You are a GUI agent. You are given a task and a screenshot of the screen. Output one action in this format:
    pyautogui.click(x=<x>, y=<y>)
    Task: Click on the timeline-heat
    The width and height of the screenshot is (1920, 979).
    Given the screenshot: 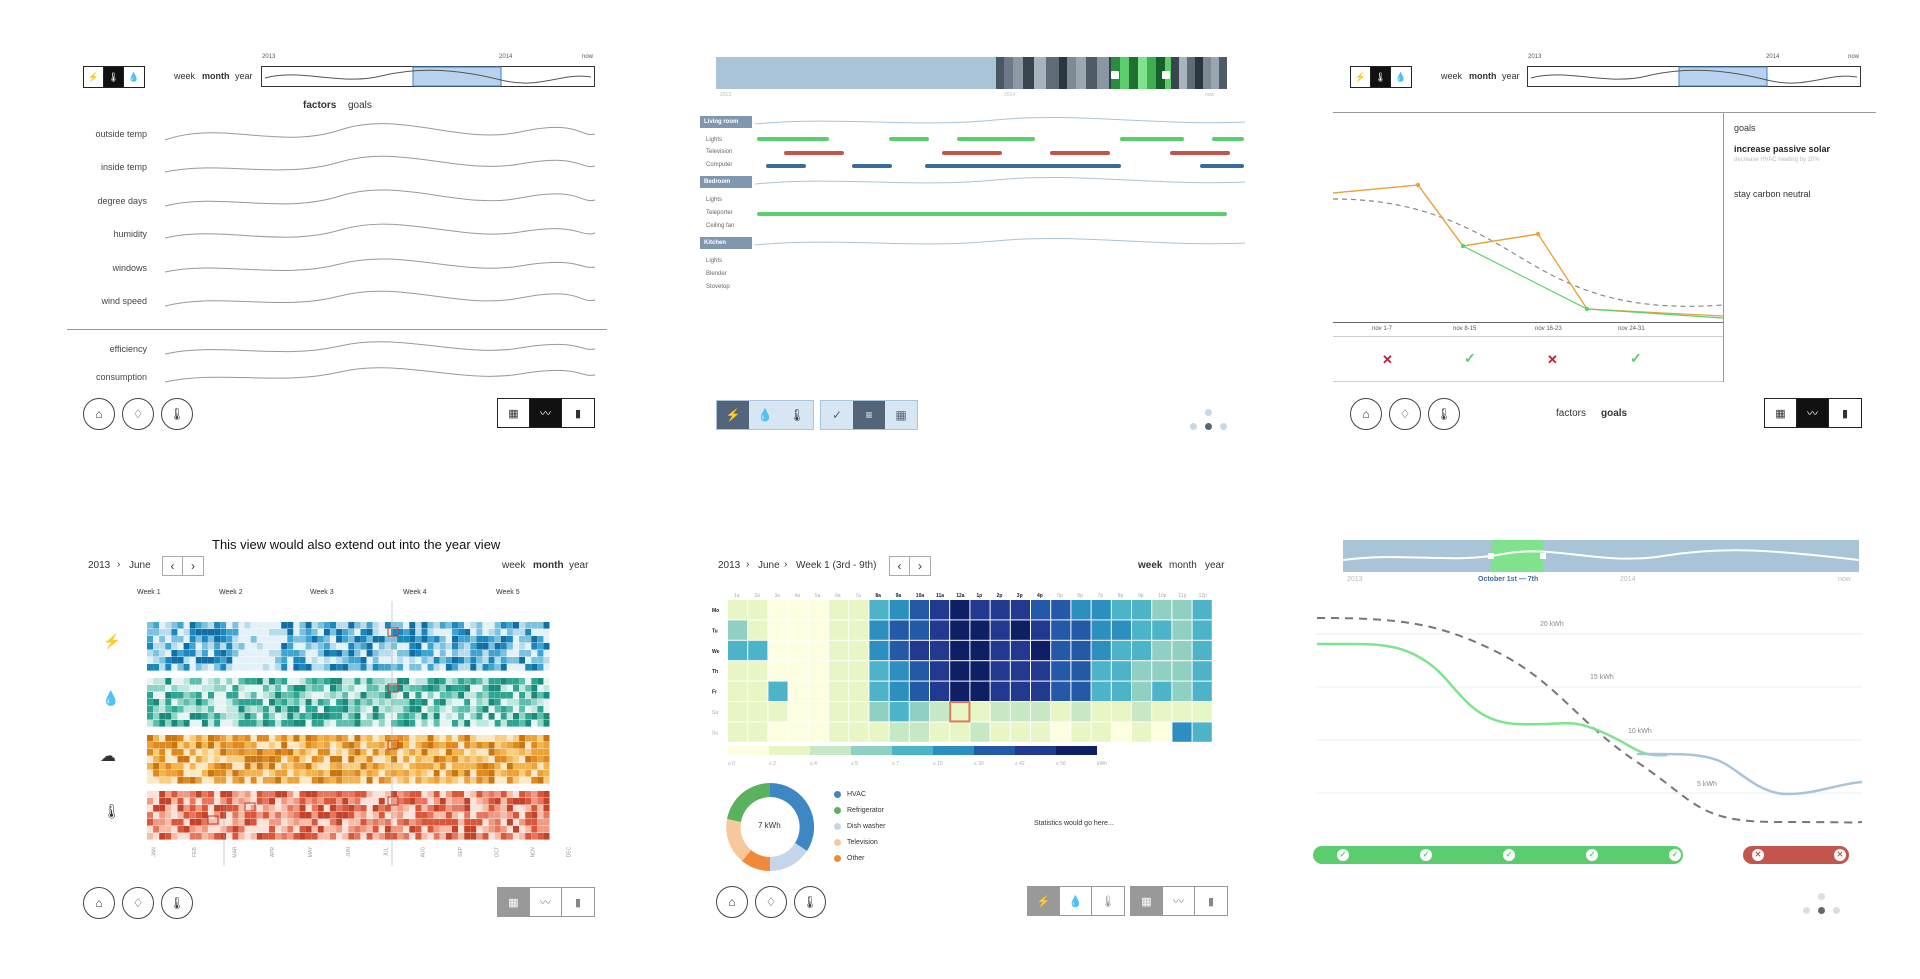 What is the action you would take?
    pyautogui.click(x=971, y=73)
    